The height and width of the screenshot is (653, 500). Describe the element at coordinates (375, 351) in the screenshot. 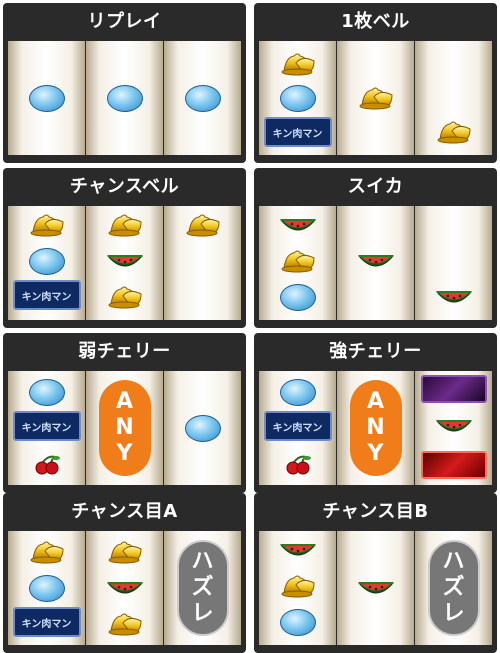

I see `panel-title: 強チェリー` at that location.